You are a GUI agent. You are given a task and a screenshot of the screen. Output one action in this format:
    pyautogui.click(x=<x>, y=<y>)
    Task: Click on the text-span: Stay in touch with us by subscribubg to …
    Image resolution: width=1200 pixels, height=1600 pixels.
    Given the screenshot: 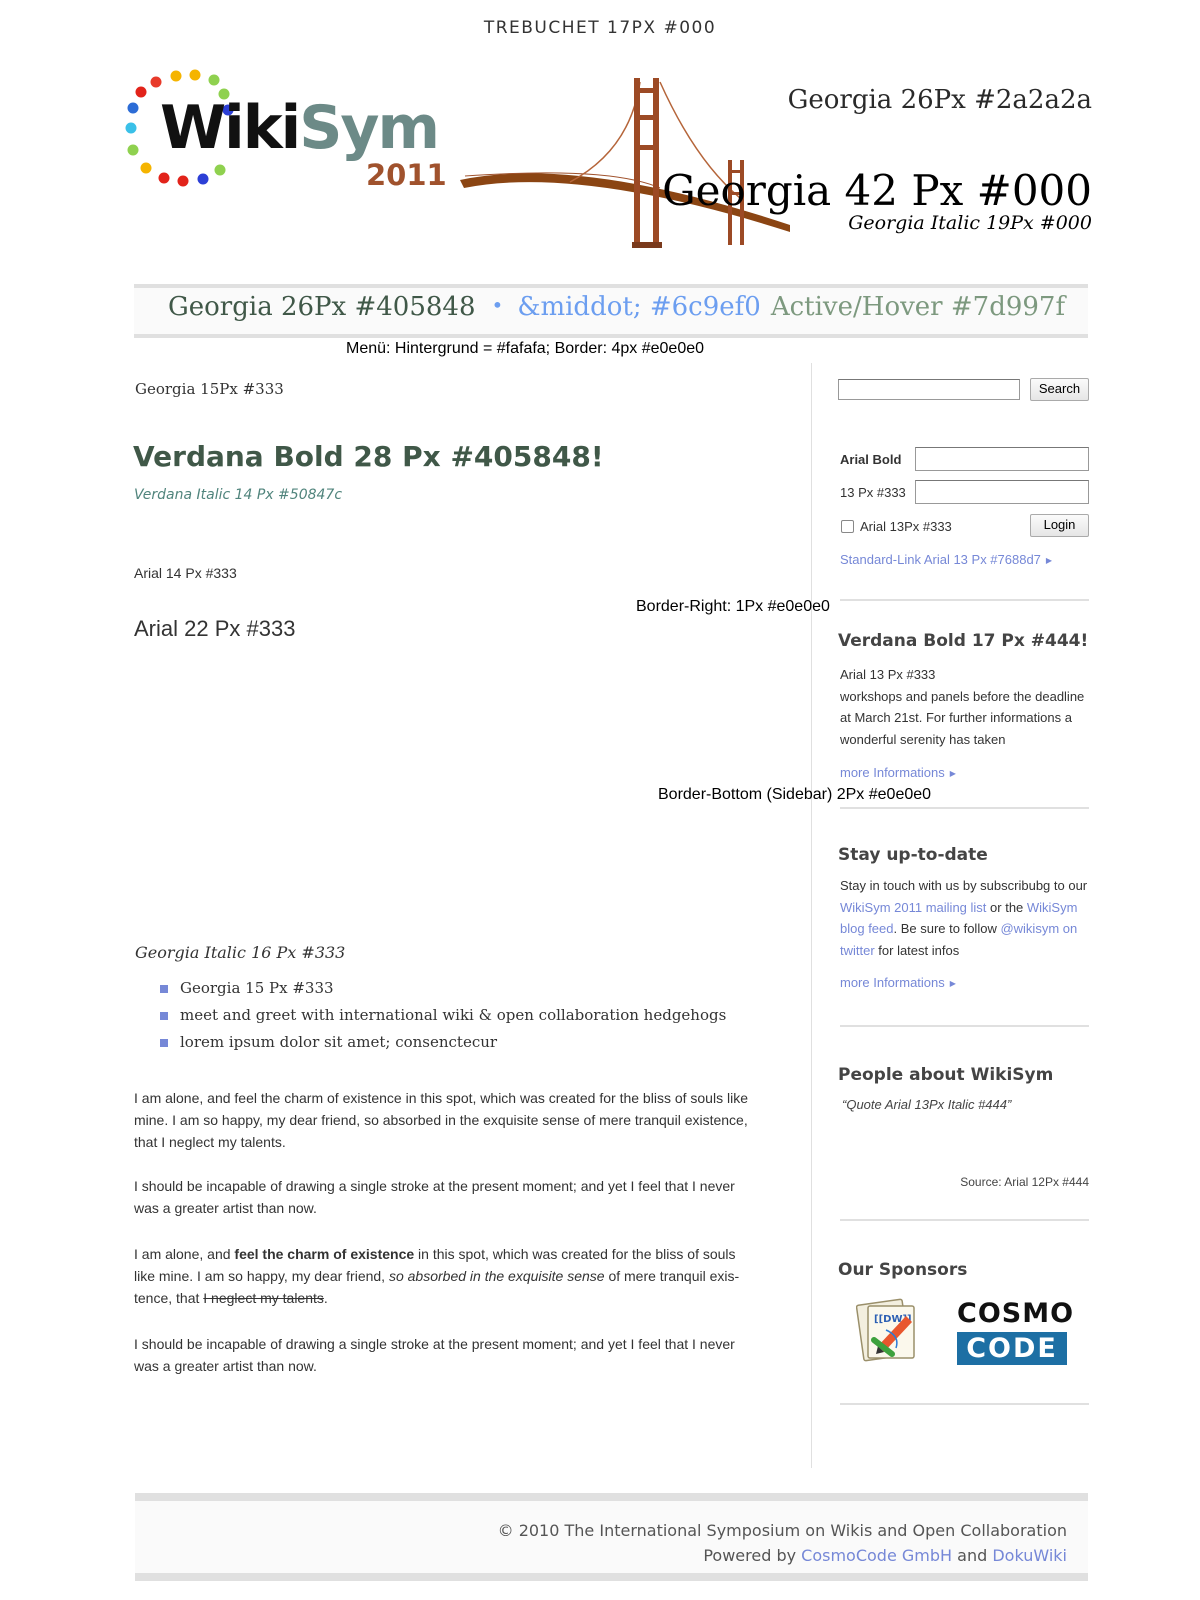 What is the action you would take?
    pyautogui.click(x=964, y=885)
    